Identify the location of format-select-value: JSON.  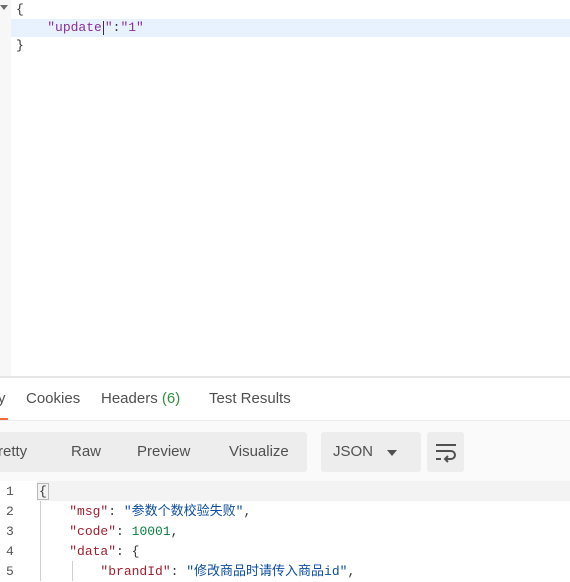
(353, 451).